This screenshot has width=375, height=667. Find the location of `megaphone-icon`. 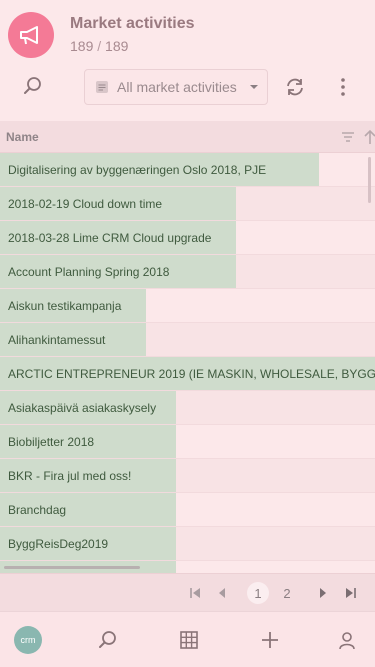

megaphone-icon is located at coordinates (31, 35).